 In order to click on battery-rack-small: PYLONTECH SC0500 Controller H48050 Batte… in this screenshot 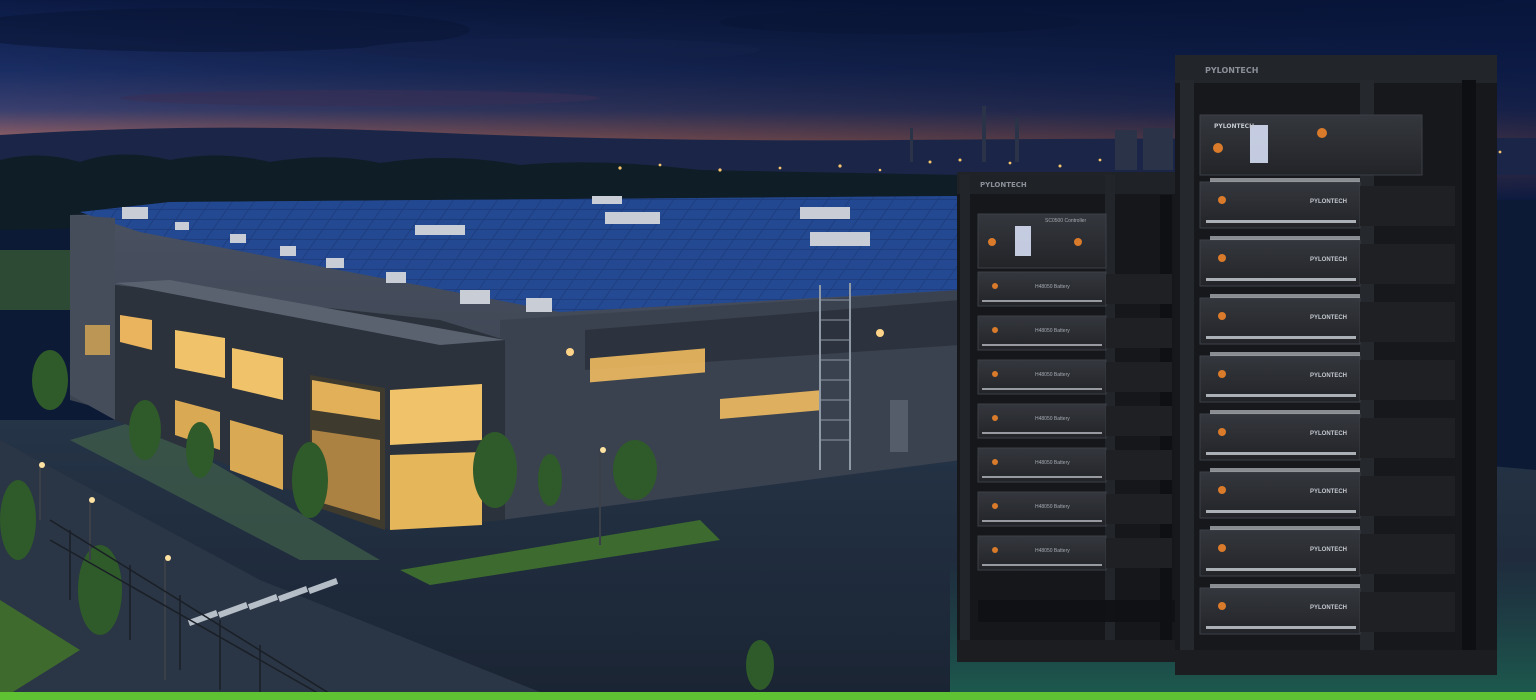, I will do `click(1066, 417)`.